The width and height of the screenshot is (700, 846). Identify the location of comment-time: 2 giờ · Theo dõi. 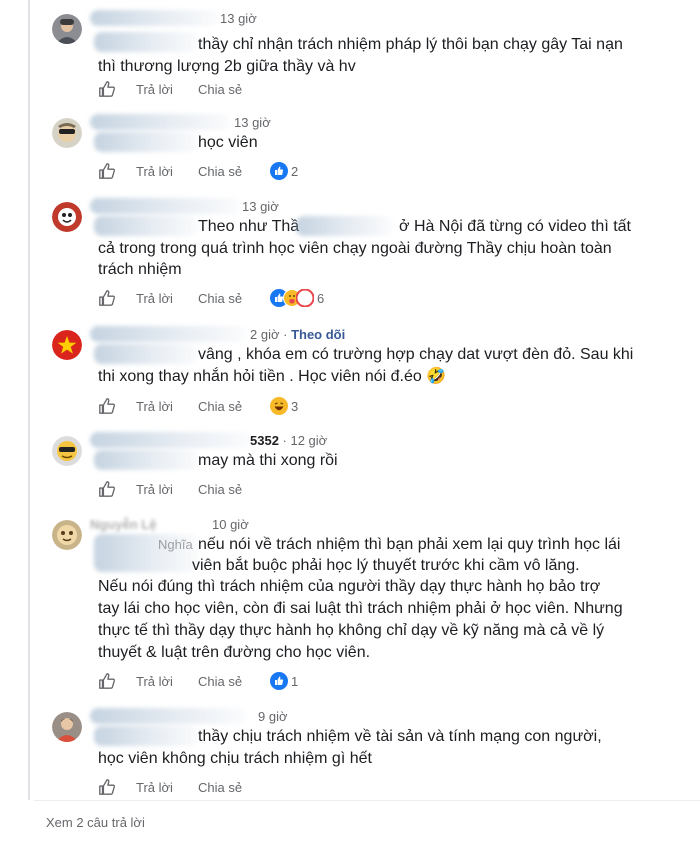
(298, 334).